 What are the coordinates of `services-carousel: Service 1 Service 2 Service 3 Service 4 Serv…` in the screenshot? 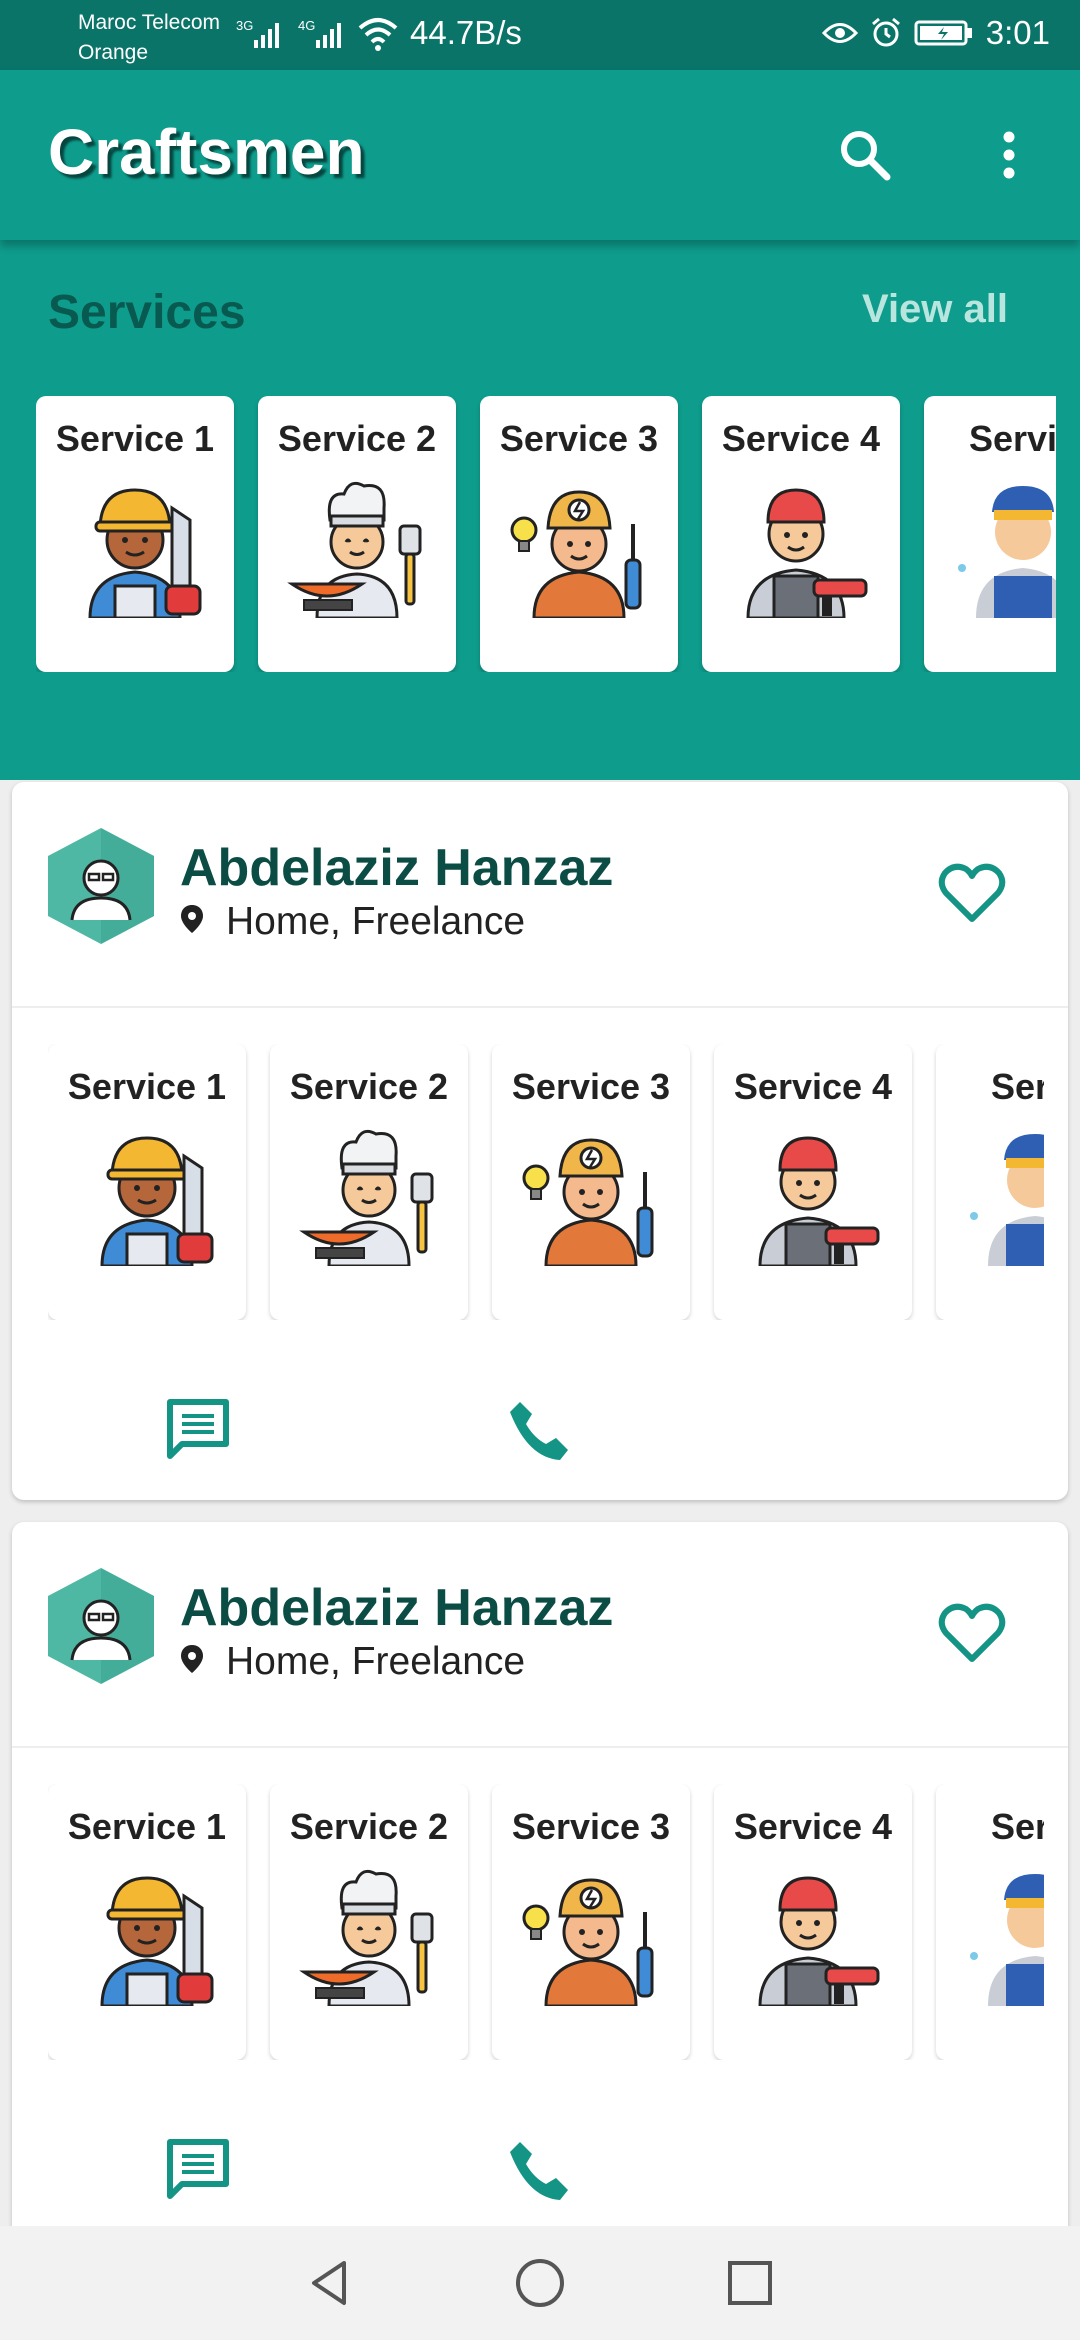 It's located at (546, 534).